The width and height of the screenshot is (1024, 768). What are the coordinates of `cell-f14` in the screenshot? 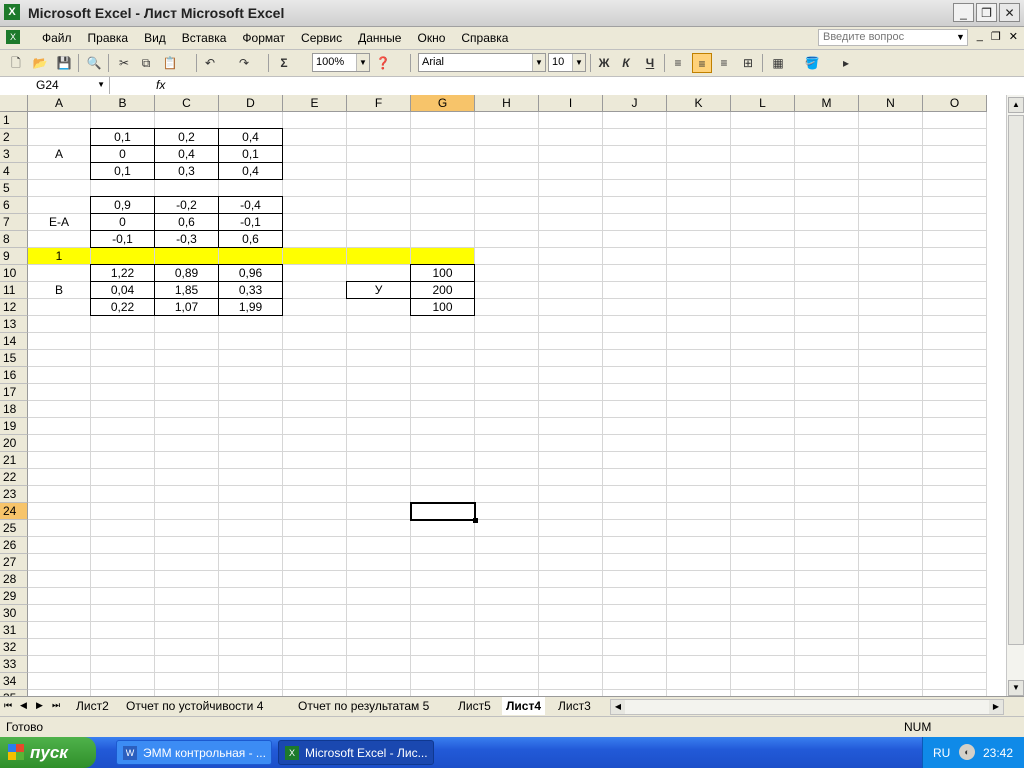 It's located at (379, 341).